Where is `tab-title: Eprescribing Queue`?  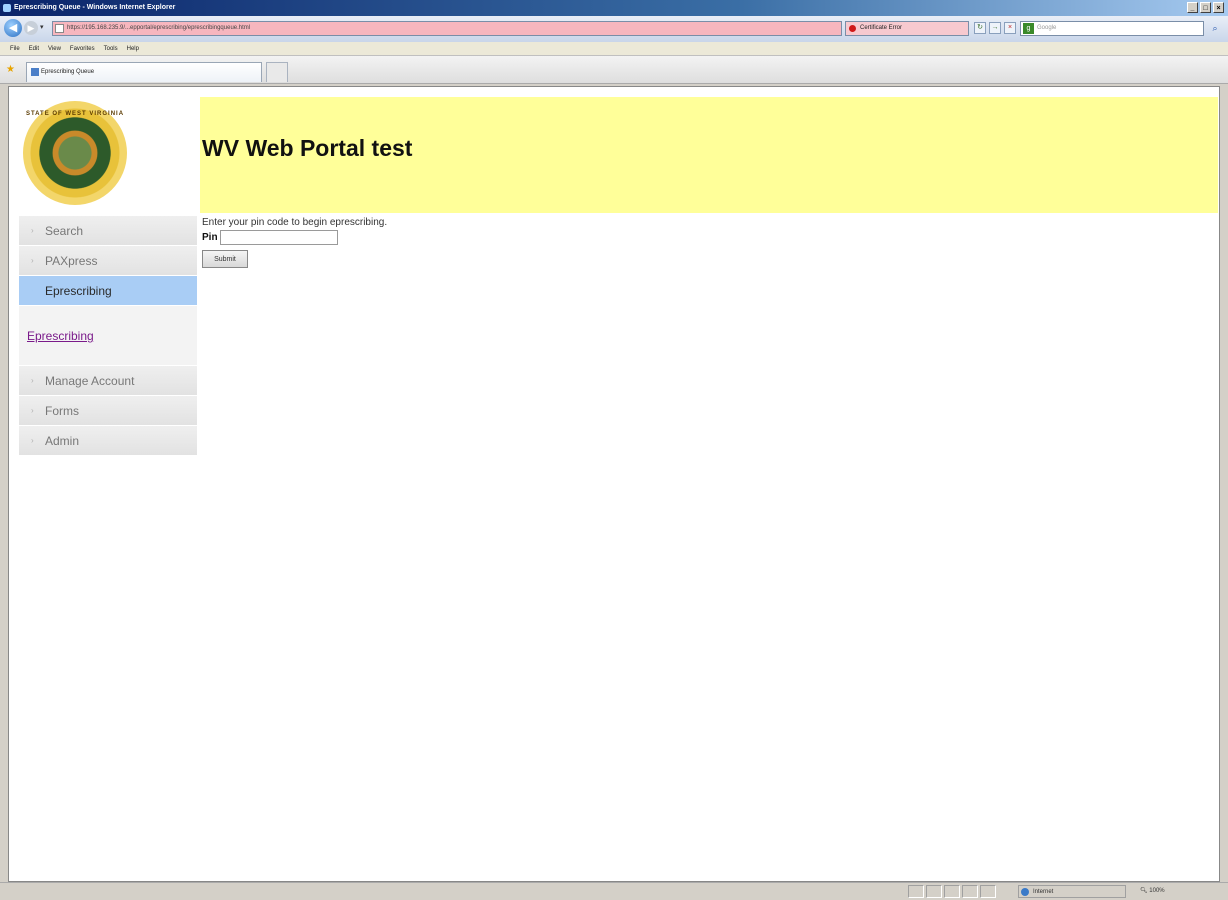 tab-title: Eprescribing Queue is located at coordinates (68, 72).